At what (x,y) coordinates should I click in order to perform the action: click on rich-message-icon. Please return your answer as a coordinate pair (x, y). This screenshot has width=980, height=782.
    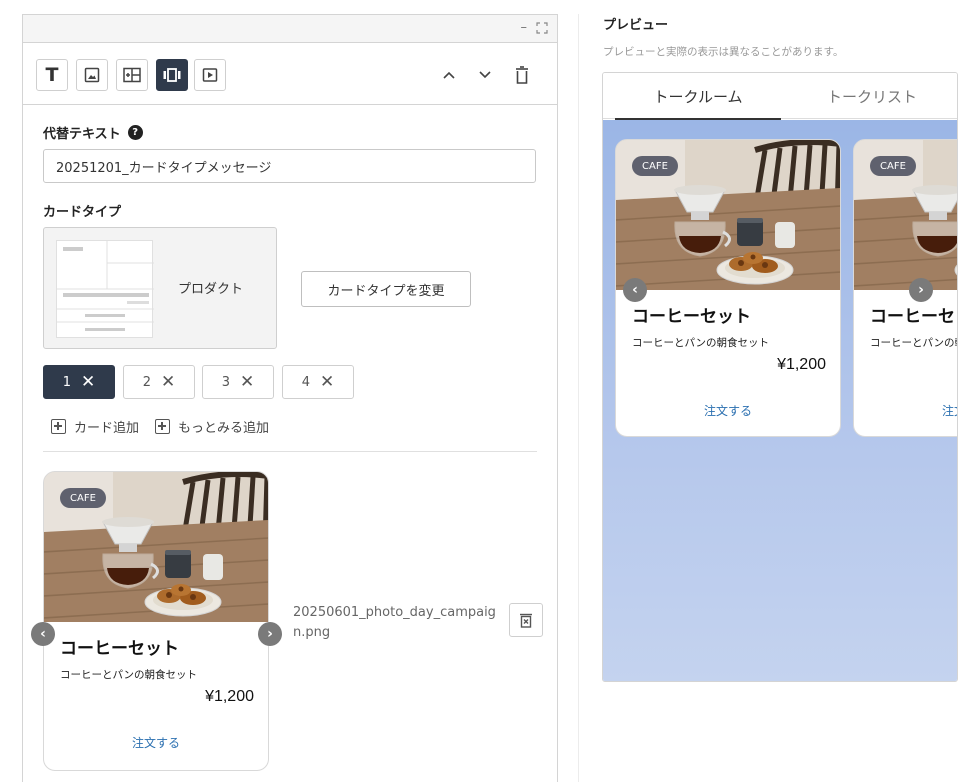
    Looking at the image, I should click on (132, 75).